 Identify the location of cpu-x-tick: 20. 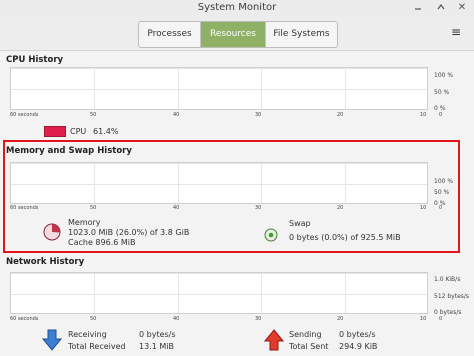
(340, 115).